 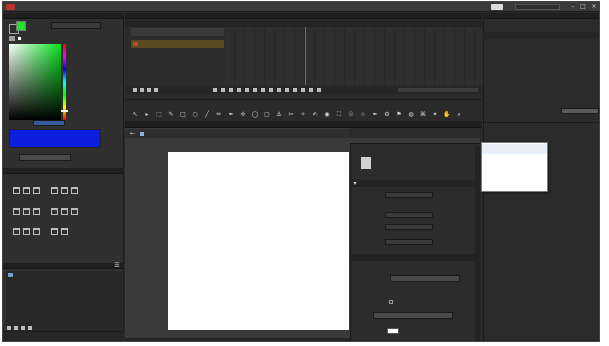 What do you see at coordinates (267, 115) in the screenshot?
I see `tool-icon: ▢` at bounding box center [267, 115].